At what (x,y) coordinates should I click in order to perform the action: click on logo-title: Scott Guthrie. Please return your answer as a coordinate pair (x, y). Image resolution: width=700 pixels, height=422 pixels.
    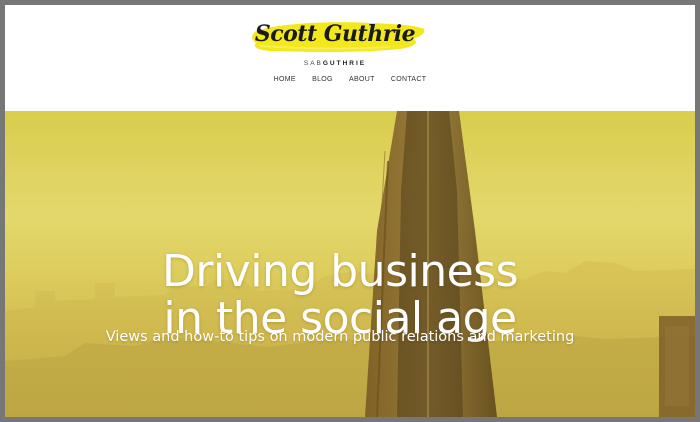
    Looking at the image, I should click on (335, 34).